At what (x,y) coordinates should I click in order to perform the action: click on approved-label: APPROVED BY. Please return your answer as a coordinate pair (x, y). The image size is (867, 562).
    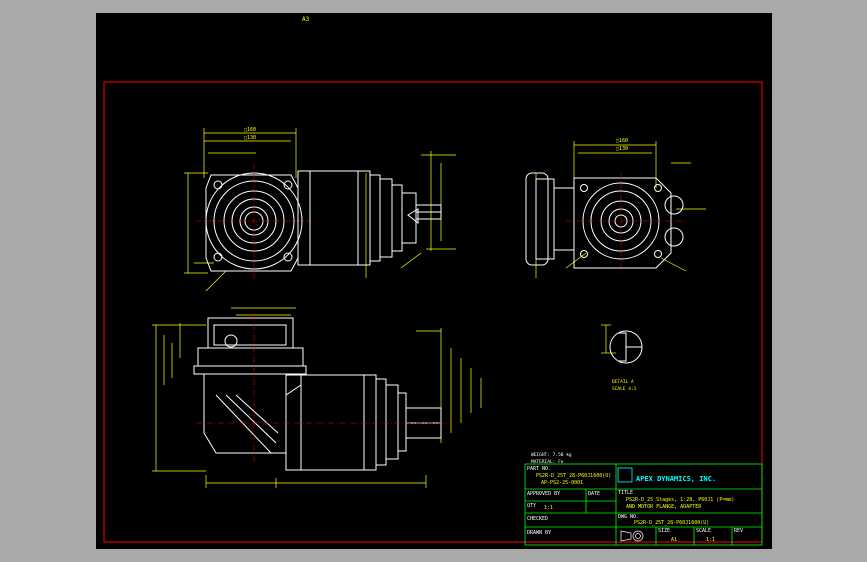
    Looking at the image, I should click on (543, 494).